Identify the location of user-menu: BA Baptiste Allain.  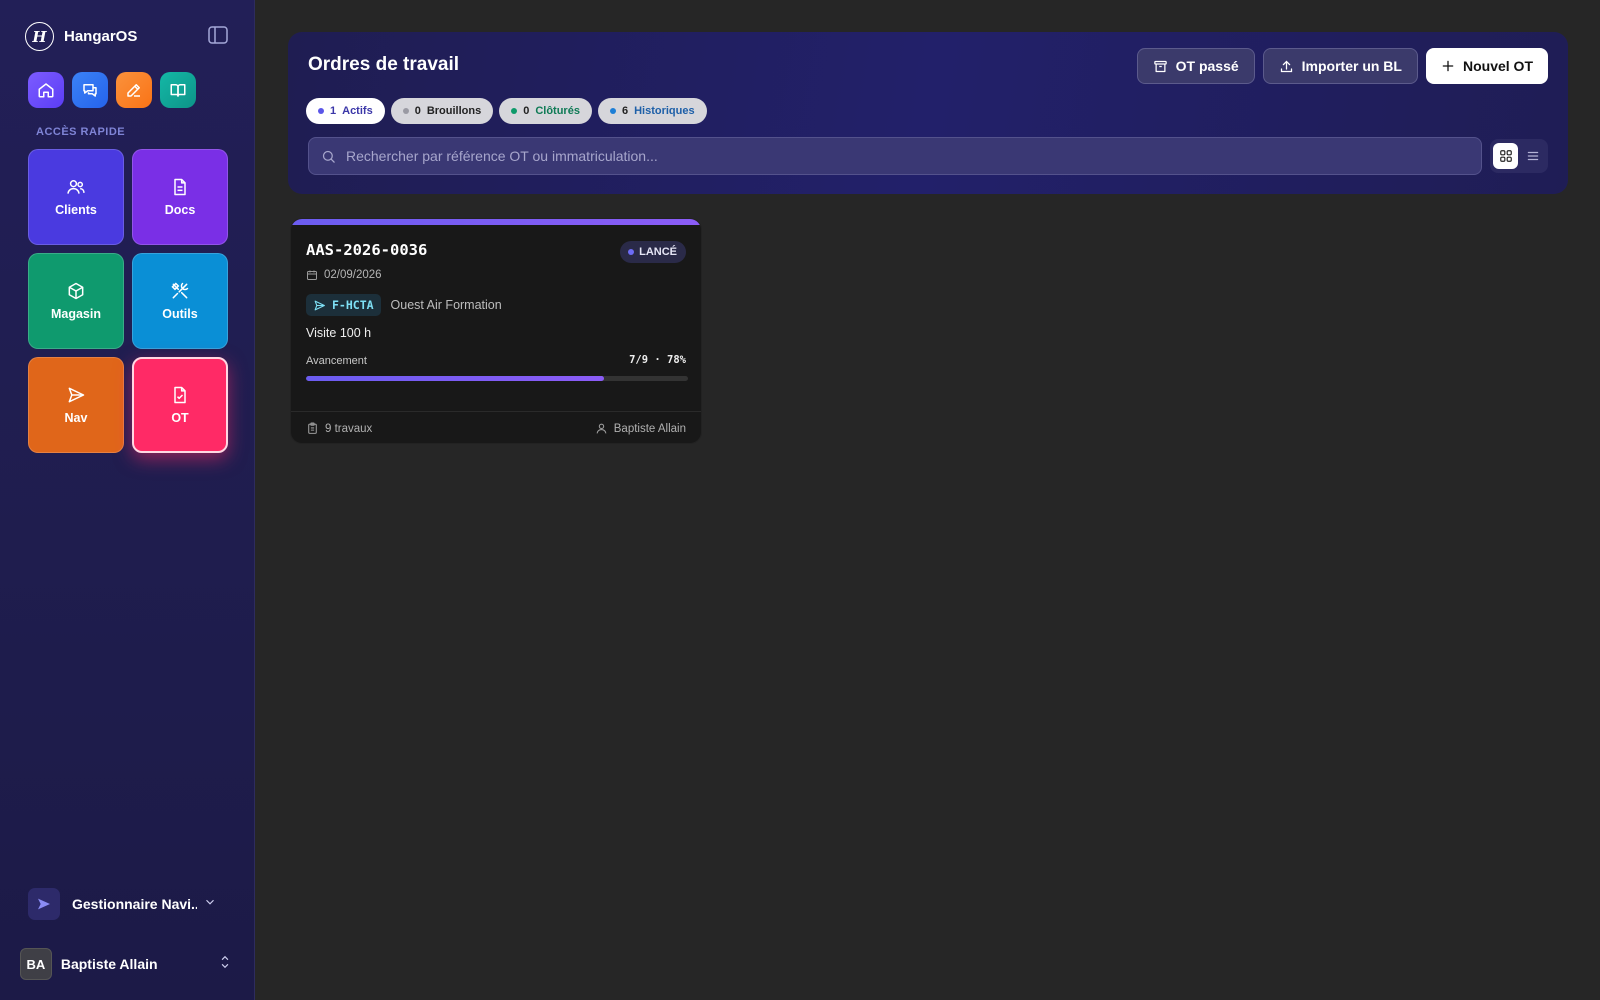
(126, 964).